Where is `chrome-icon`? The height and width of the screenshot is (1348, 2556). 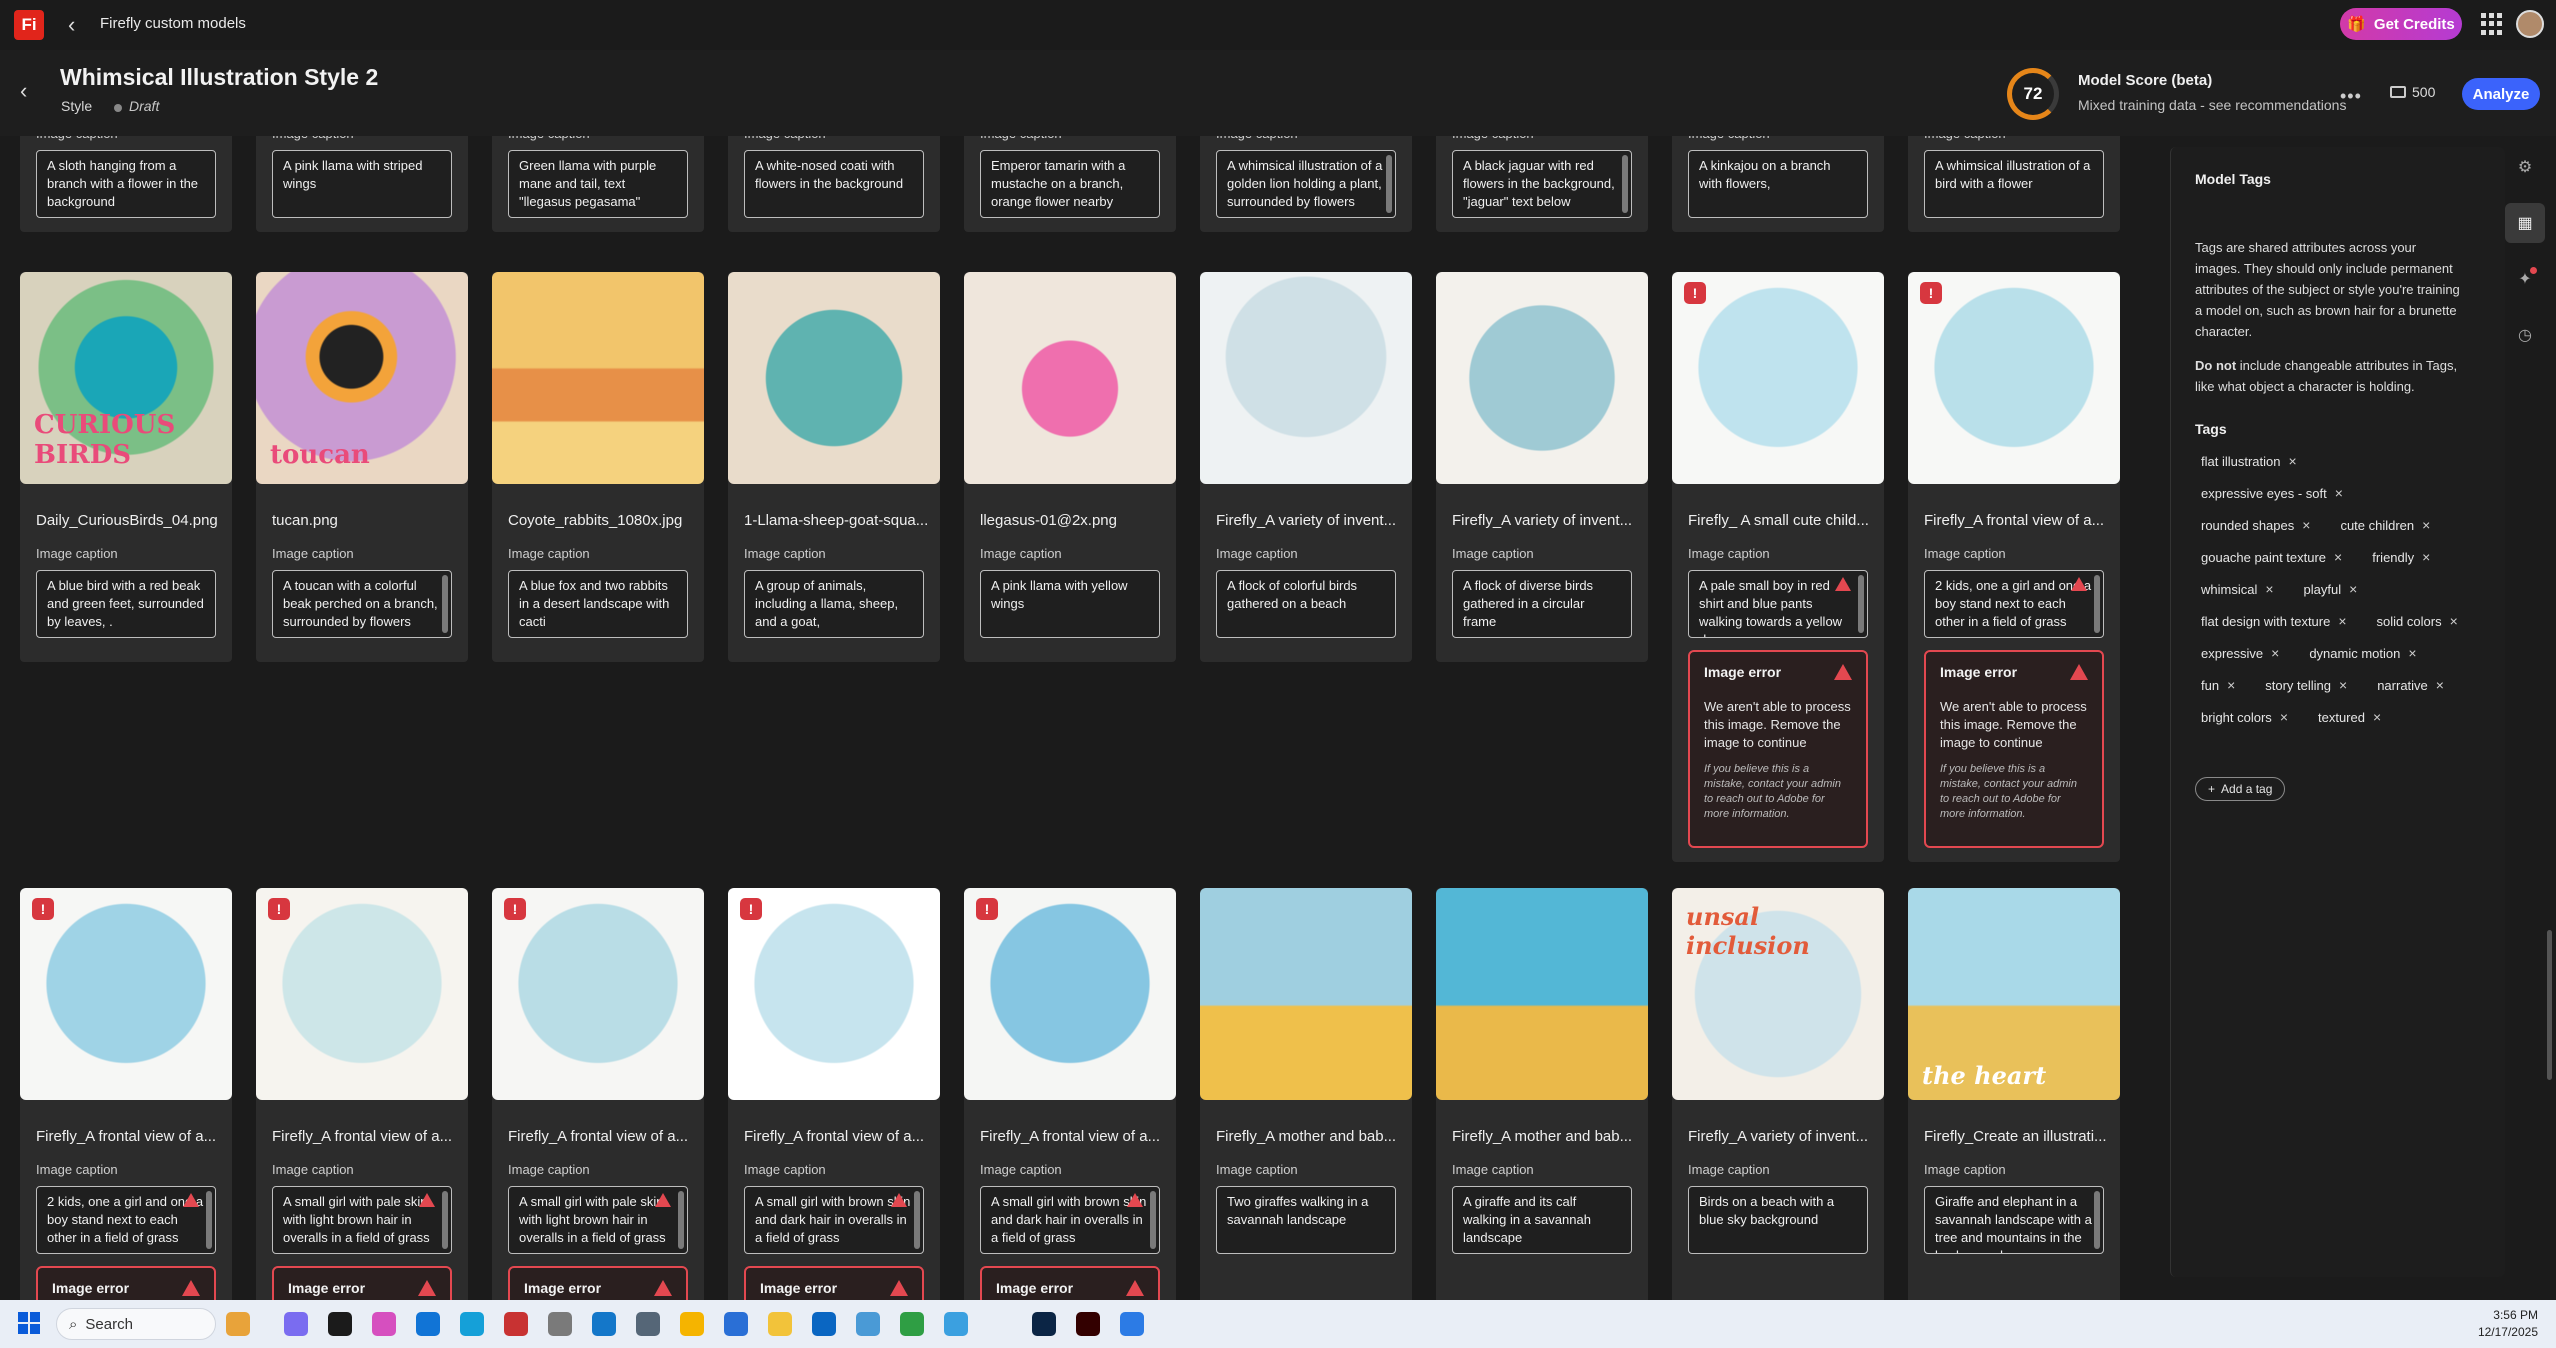
chrome-icon is located at coordinates (912, 1324).